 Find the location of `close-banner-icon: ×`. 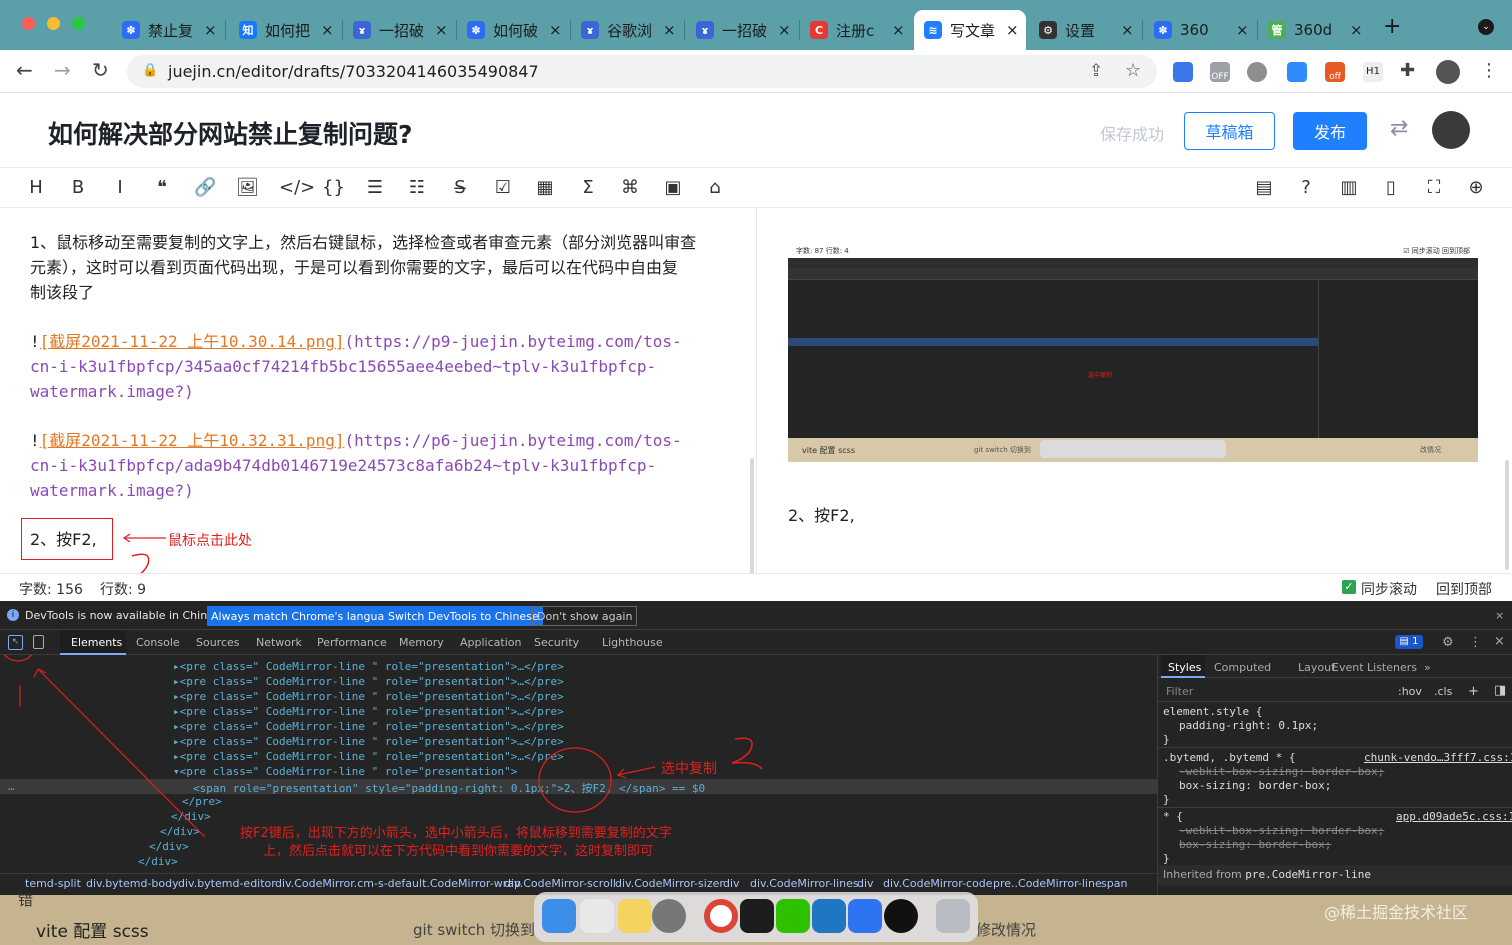

close-banner-icon: × is located at coordinates (1499, 615).